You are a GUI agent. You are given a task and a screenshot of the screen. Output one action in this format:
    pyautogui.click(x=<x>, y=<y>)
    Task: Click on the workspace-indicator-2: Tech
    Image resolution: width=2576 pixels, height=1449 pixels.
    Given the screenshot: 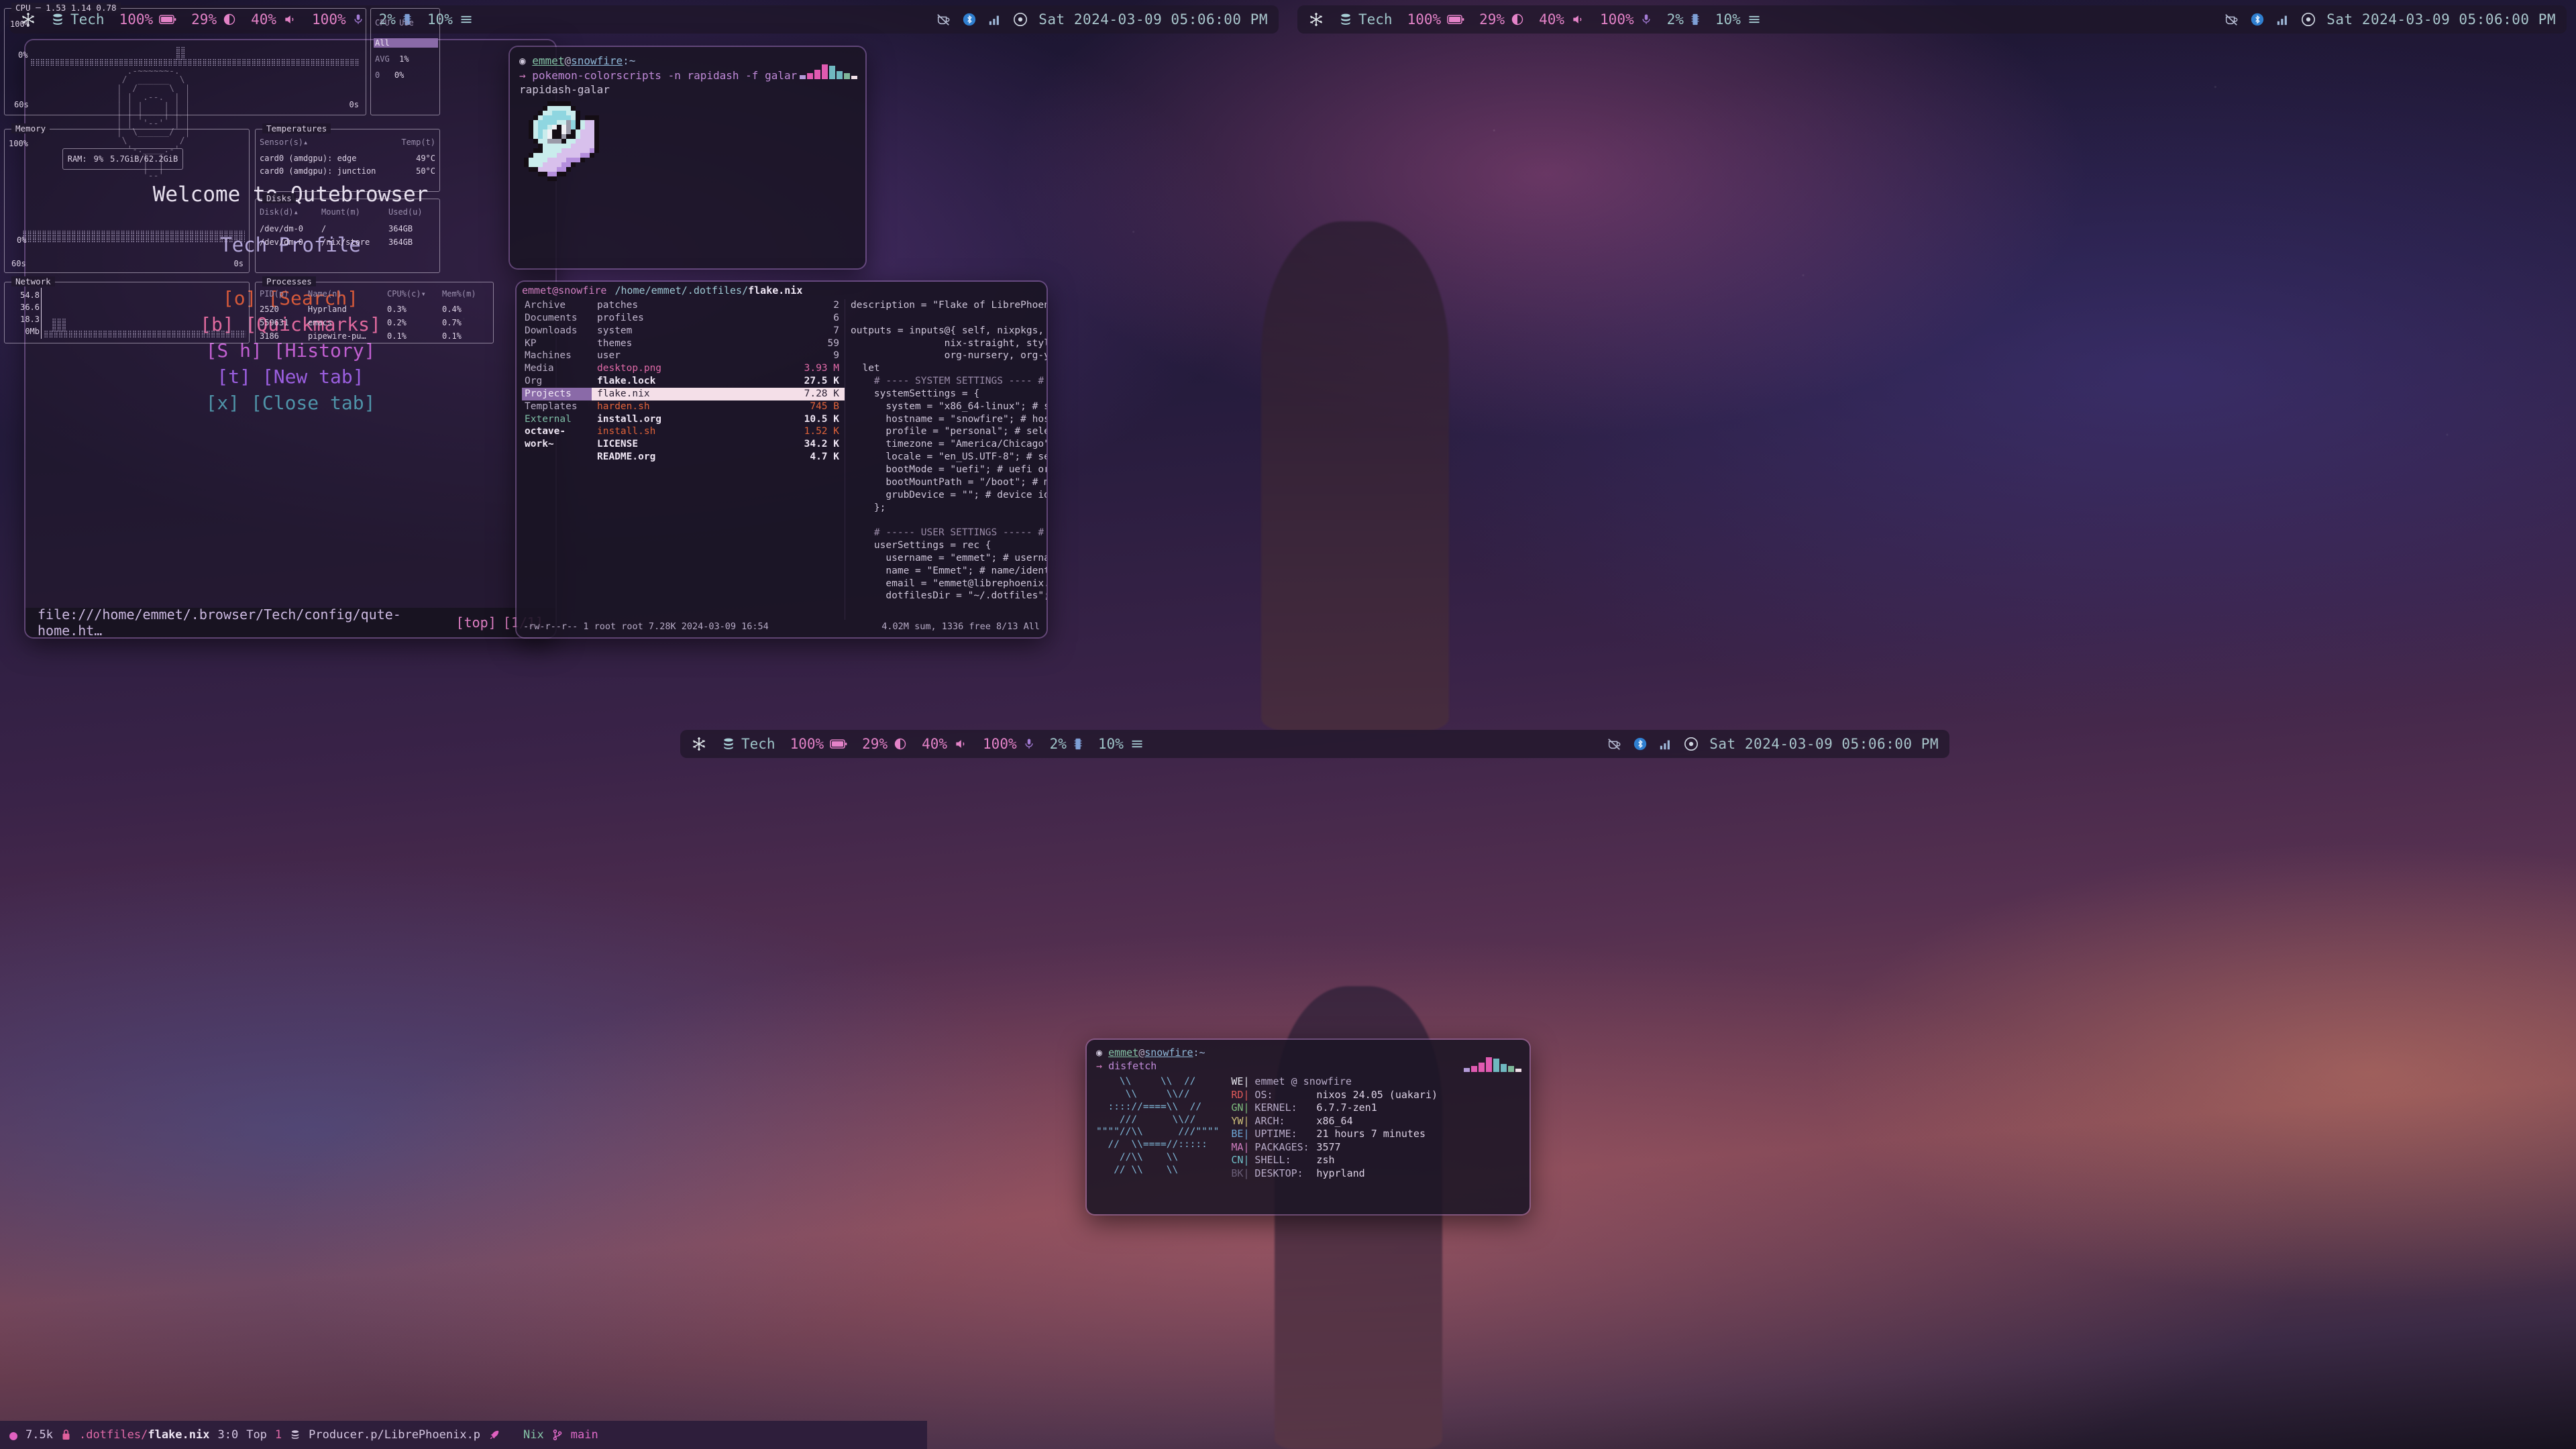 What is the action you would take?
    pyautogui.click(x=1366, y=19)
    